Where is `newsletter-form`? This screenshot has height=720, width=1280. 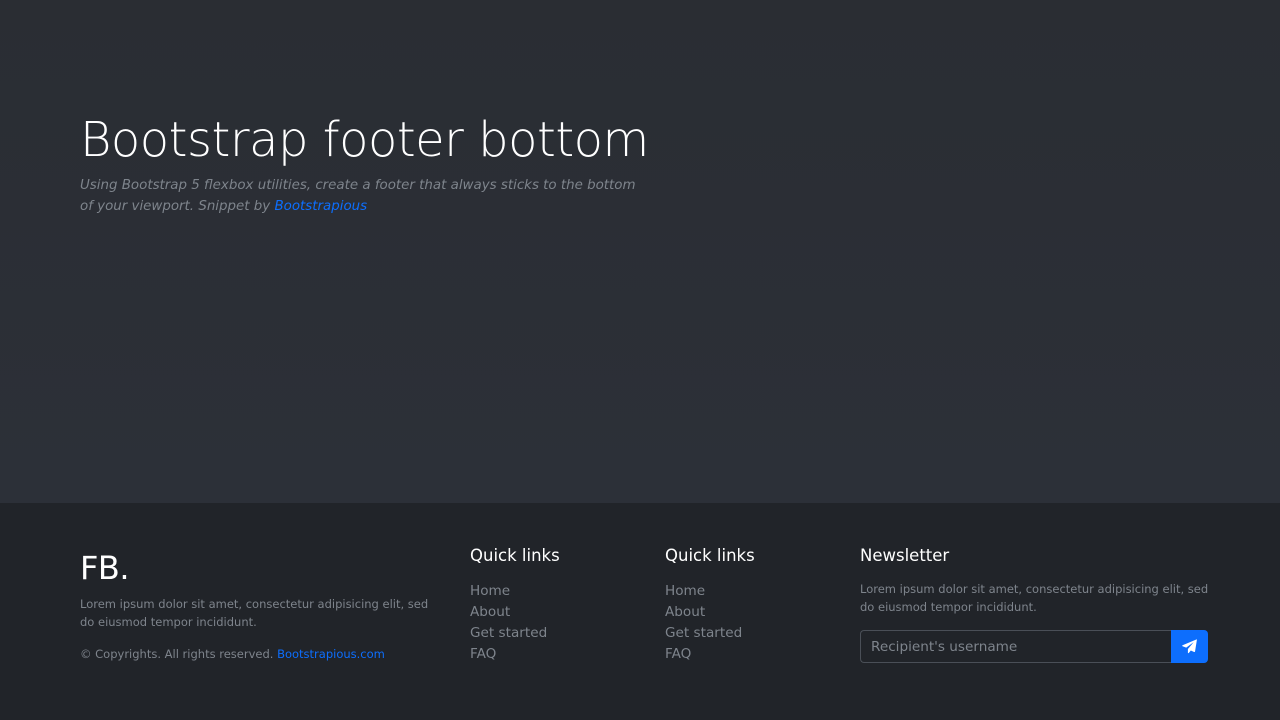
newsletter-form is located at coordinates (1034, 646).